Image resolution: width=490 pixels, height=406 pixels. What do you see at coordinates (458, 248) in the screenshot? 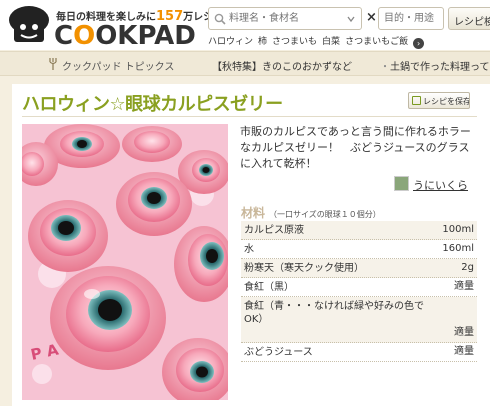
I see `ingredient-quantity: 160ml` at bounding box center [458, 248].